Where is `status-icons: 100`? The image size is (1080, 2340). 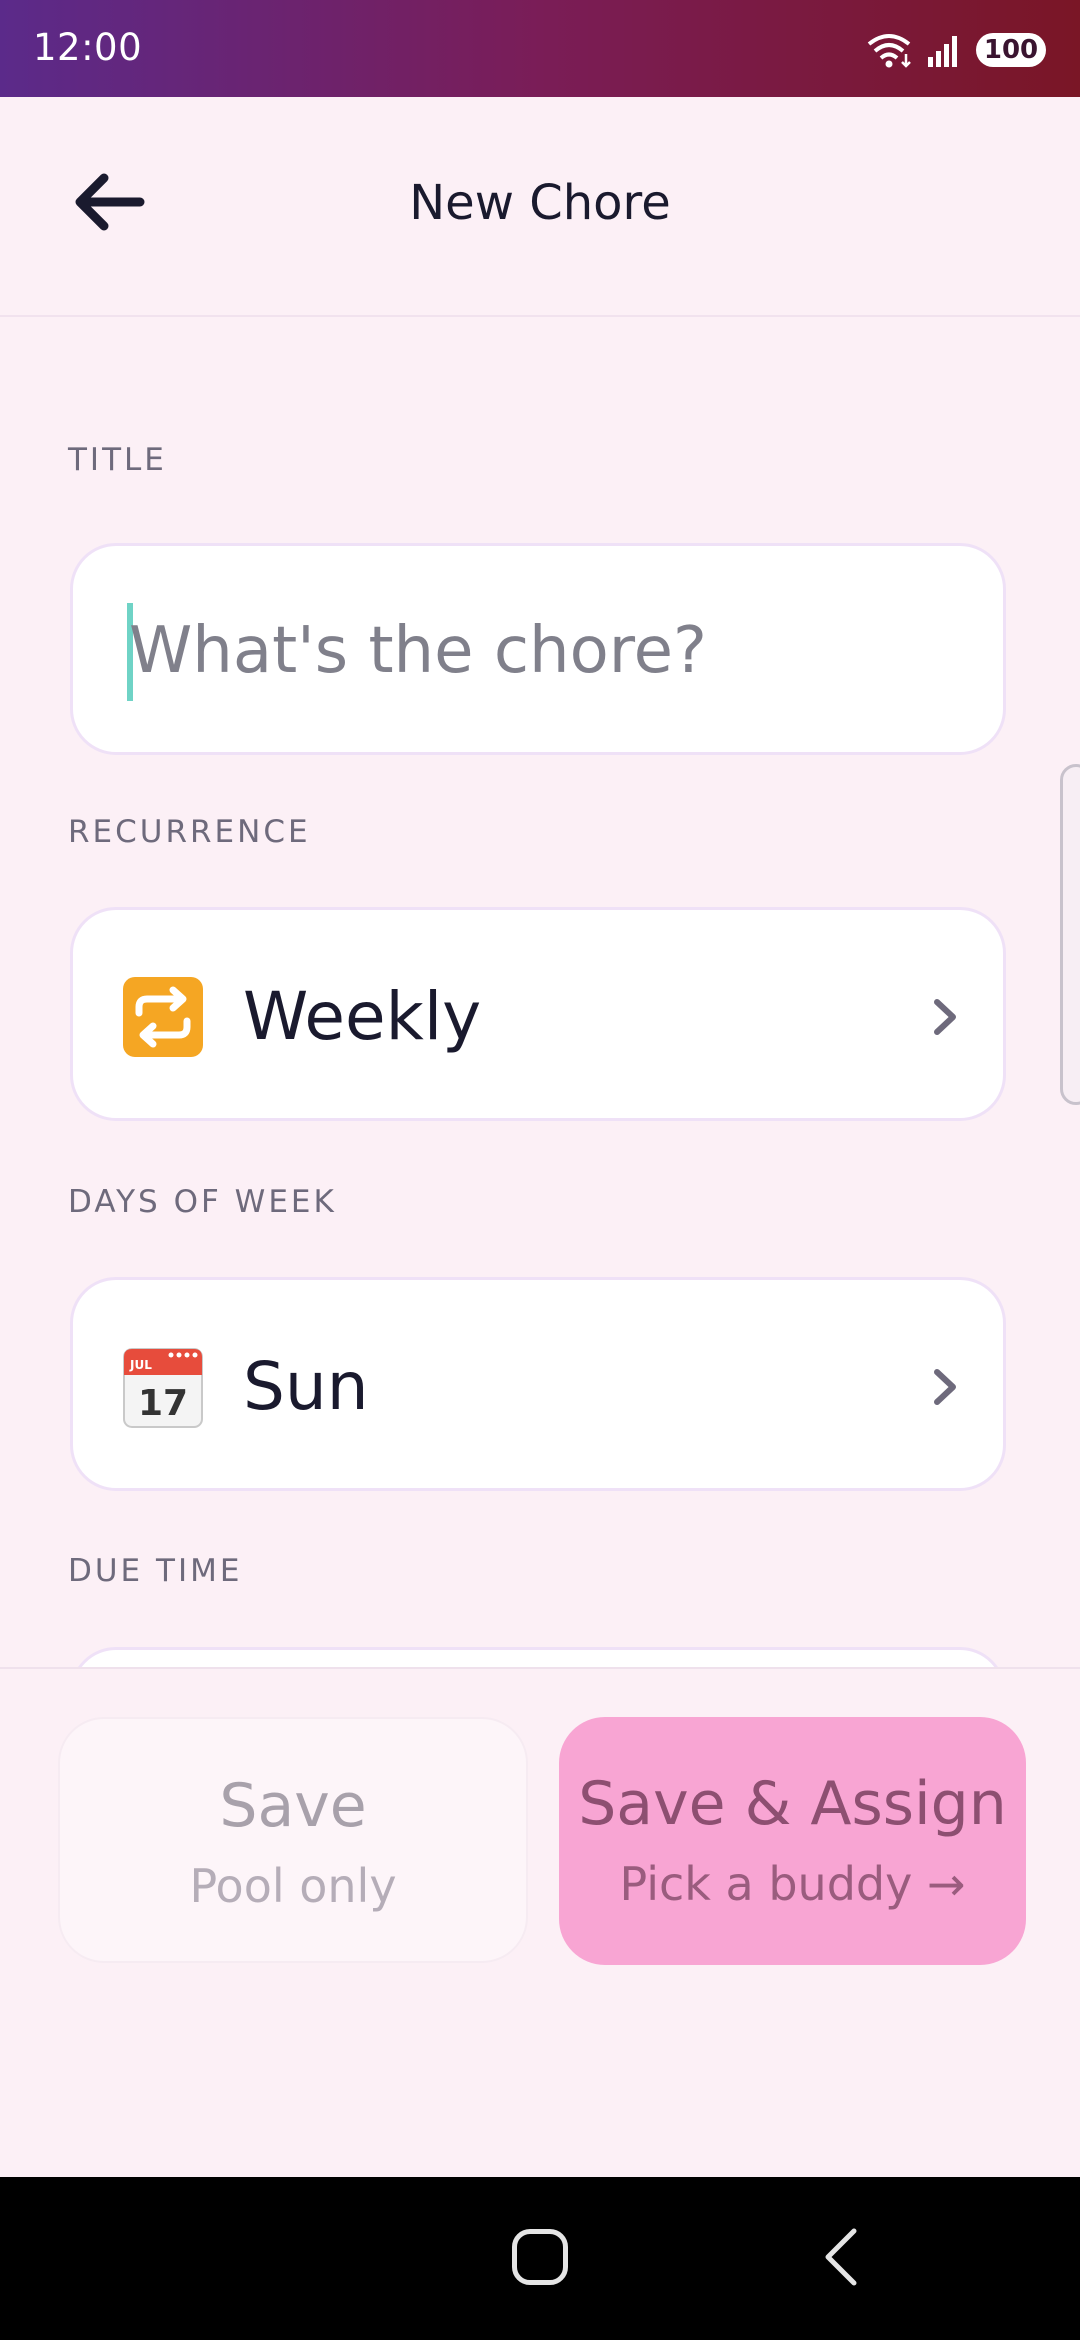 status-icons: 100 is located at coordinates (956, 50).